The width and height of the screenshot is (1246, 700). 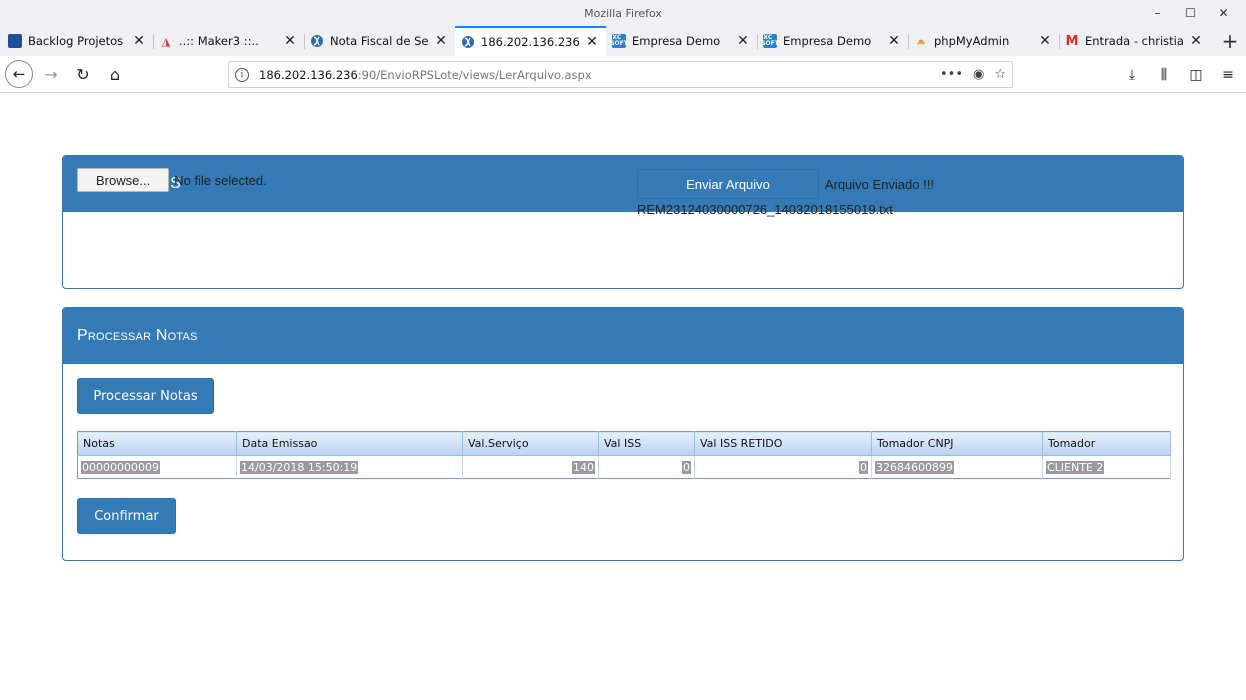 I want to click on forward-button: →, so click(x=51, y=74).